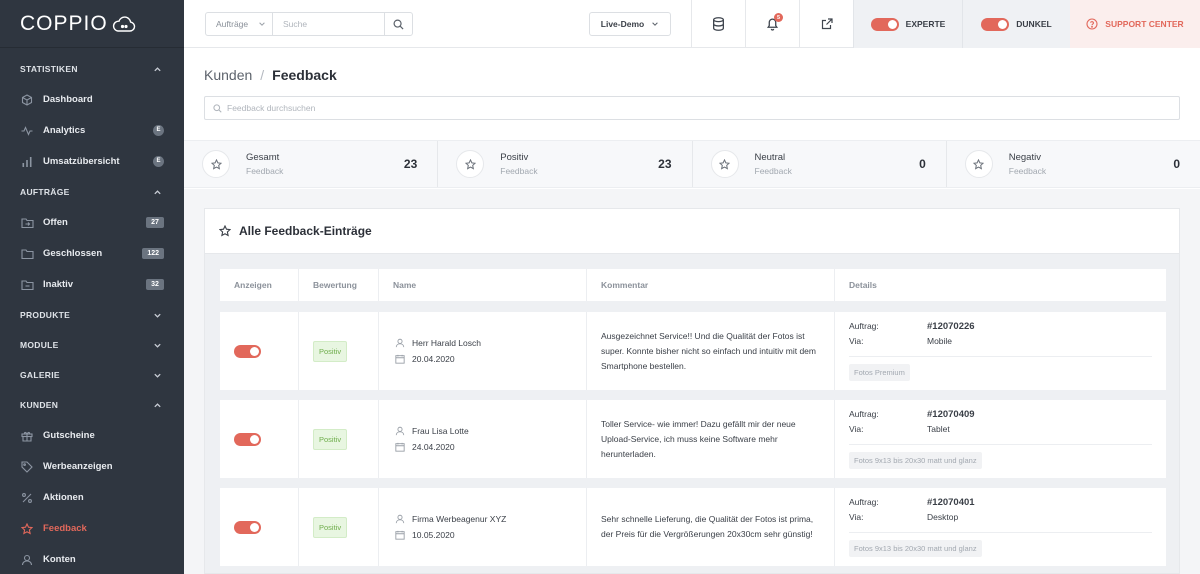  I want to click on col-header-bewertung: Bewertung, so click(339, 285).